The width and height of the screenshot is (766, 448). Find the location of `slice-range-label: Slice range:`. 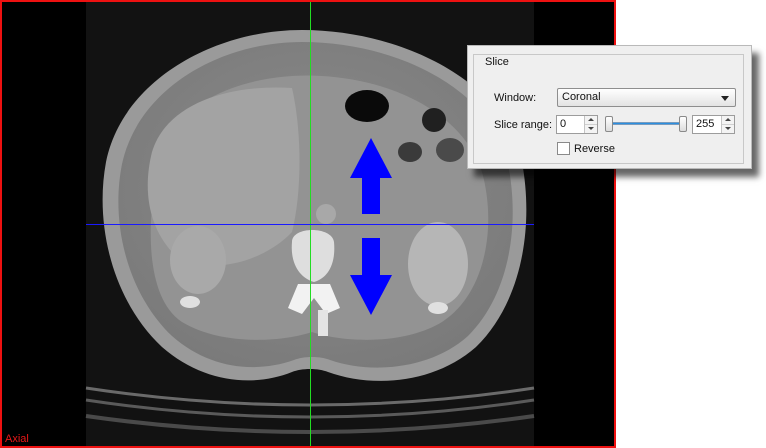

slice-range-label: Slice range: is located at coordinates (523, 125).